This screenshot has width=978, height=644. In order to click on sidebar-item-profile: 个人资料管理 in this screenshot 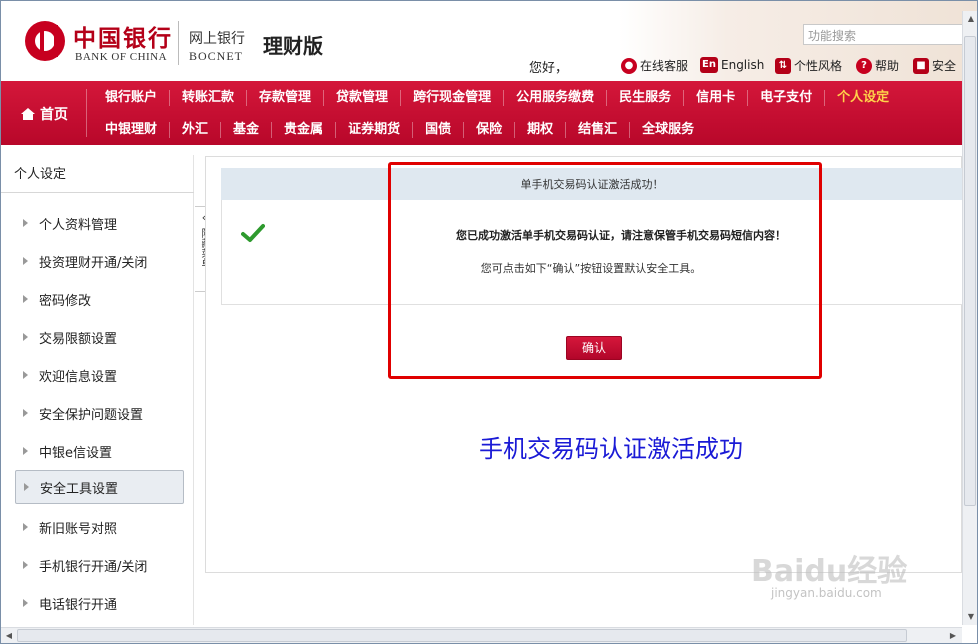, I will do `click(99, 223)`.